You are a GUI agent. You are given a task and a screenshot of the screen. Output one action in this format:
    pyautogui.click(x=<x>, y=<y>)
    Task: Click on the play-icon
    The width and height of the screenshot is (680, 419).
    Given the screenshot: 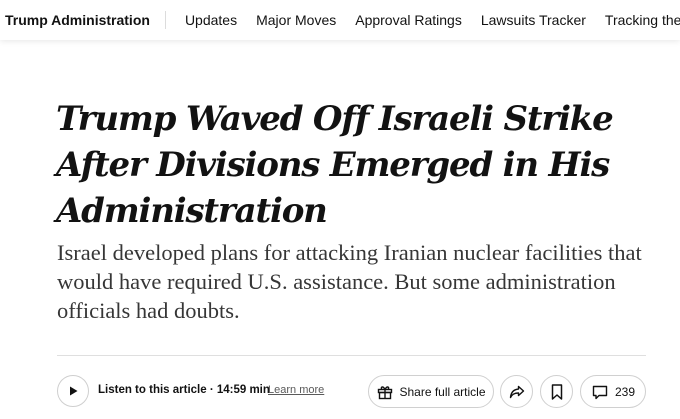 What is the action you would take?
    pyautogui.click(x=74, y=391)
    